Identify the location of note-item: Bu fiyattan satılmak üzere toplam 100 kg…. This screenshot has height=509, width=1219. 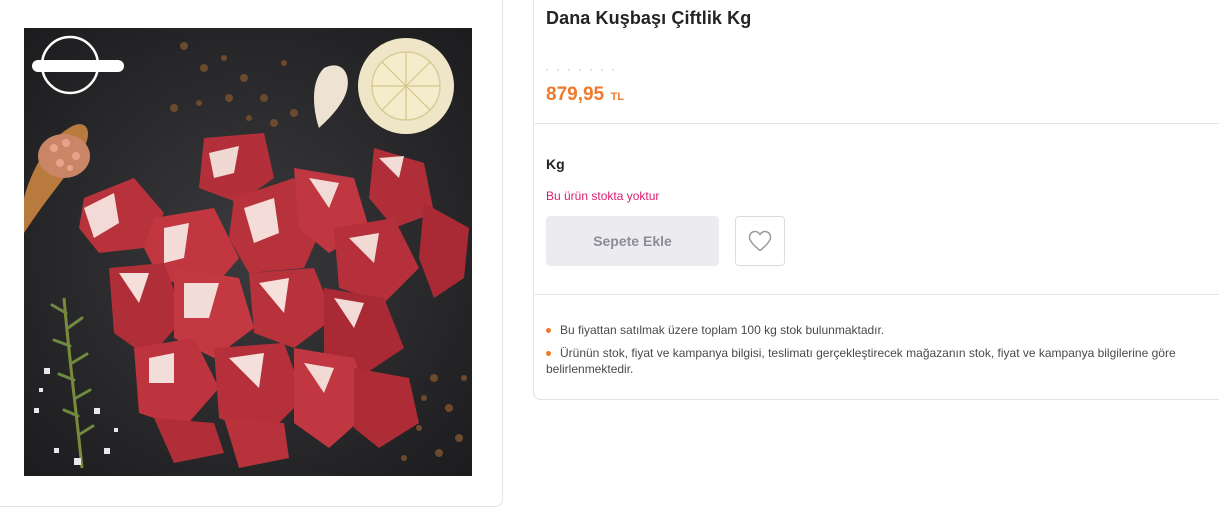
(882, 330).